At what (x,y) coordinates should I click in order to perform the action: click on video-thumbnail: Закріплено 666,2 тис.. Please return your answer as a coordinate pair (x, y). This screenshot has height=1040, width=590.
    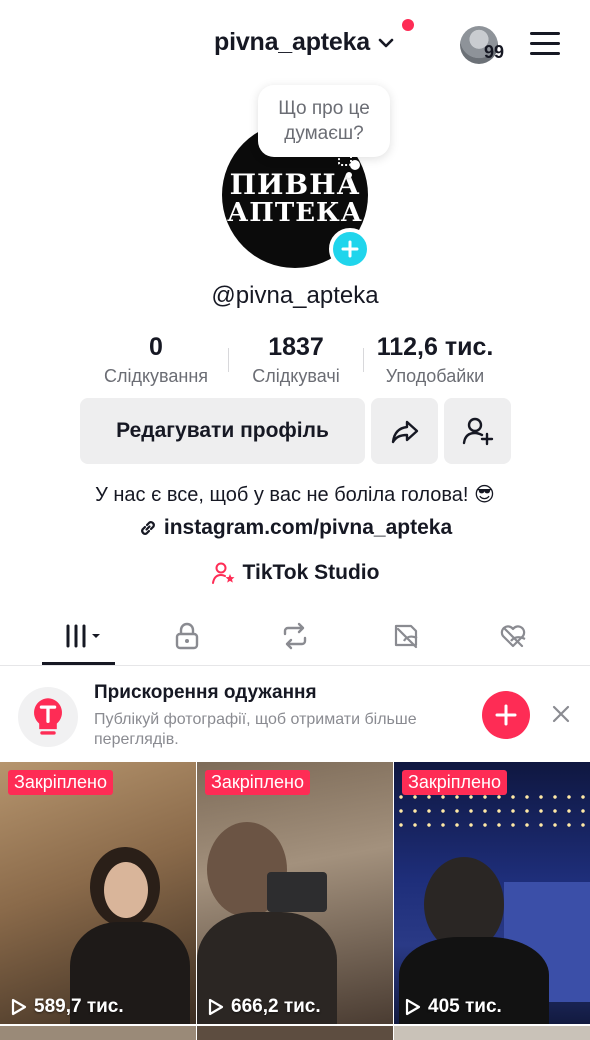
    Looking at the image, I should click on (295, 893).